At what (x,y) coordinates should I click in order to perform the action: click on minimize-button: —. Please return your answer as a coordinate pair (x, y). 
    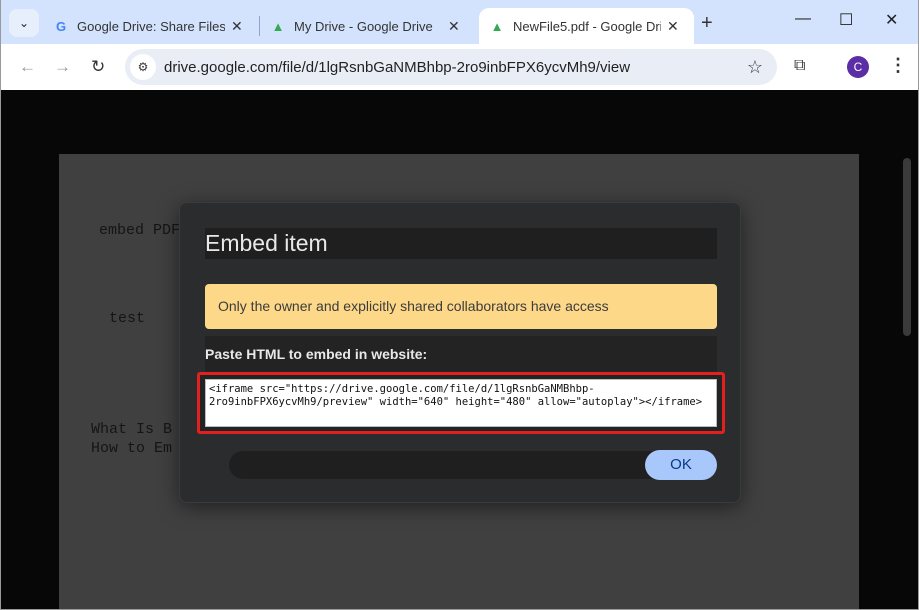
    Looking at the image, I should click on (803, 19).